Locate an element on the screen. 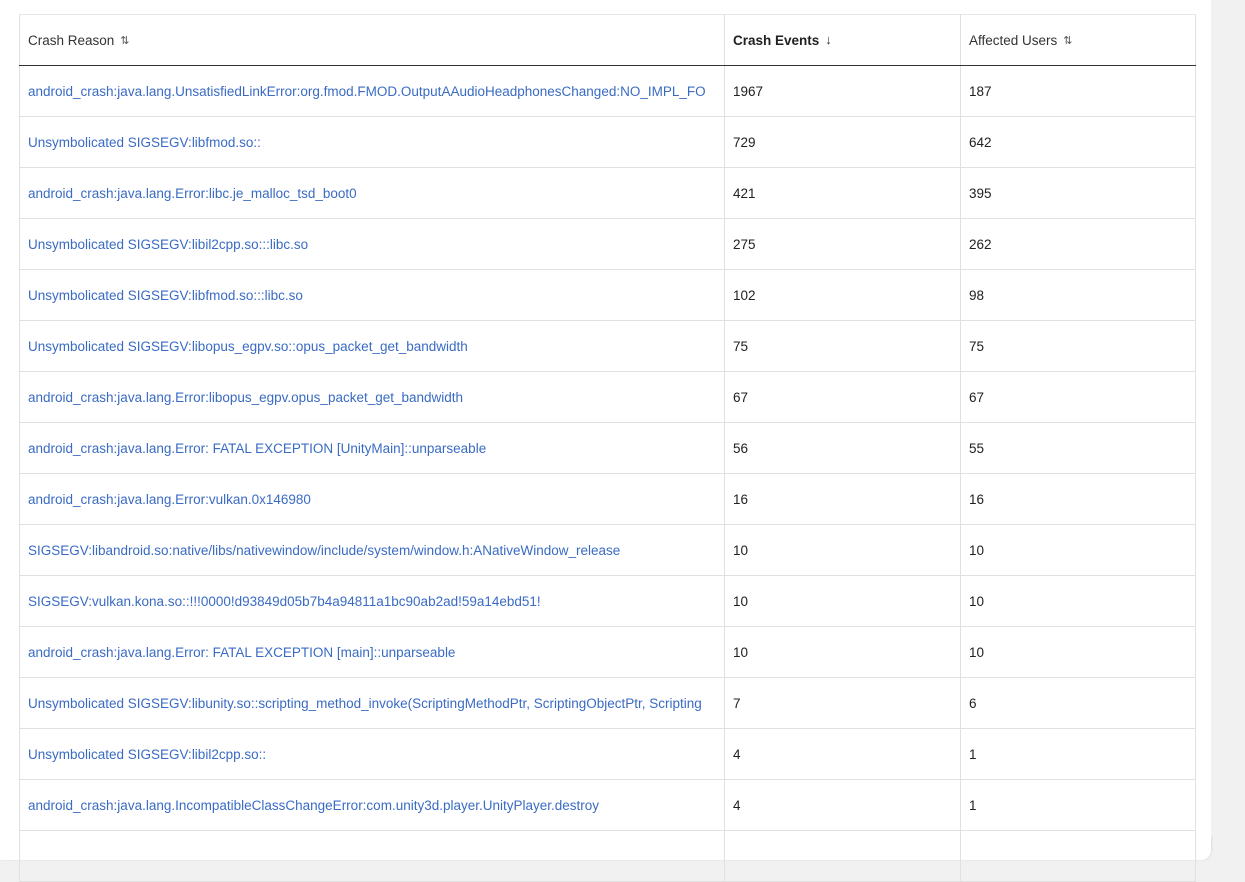  affected-users-cell: 75 is located at coordinates (1078, 346).